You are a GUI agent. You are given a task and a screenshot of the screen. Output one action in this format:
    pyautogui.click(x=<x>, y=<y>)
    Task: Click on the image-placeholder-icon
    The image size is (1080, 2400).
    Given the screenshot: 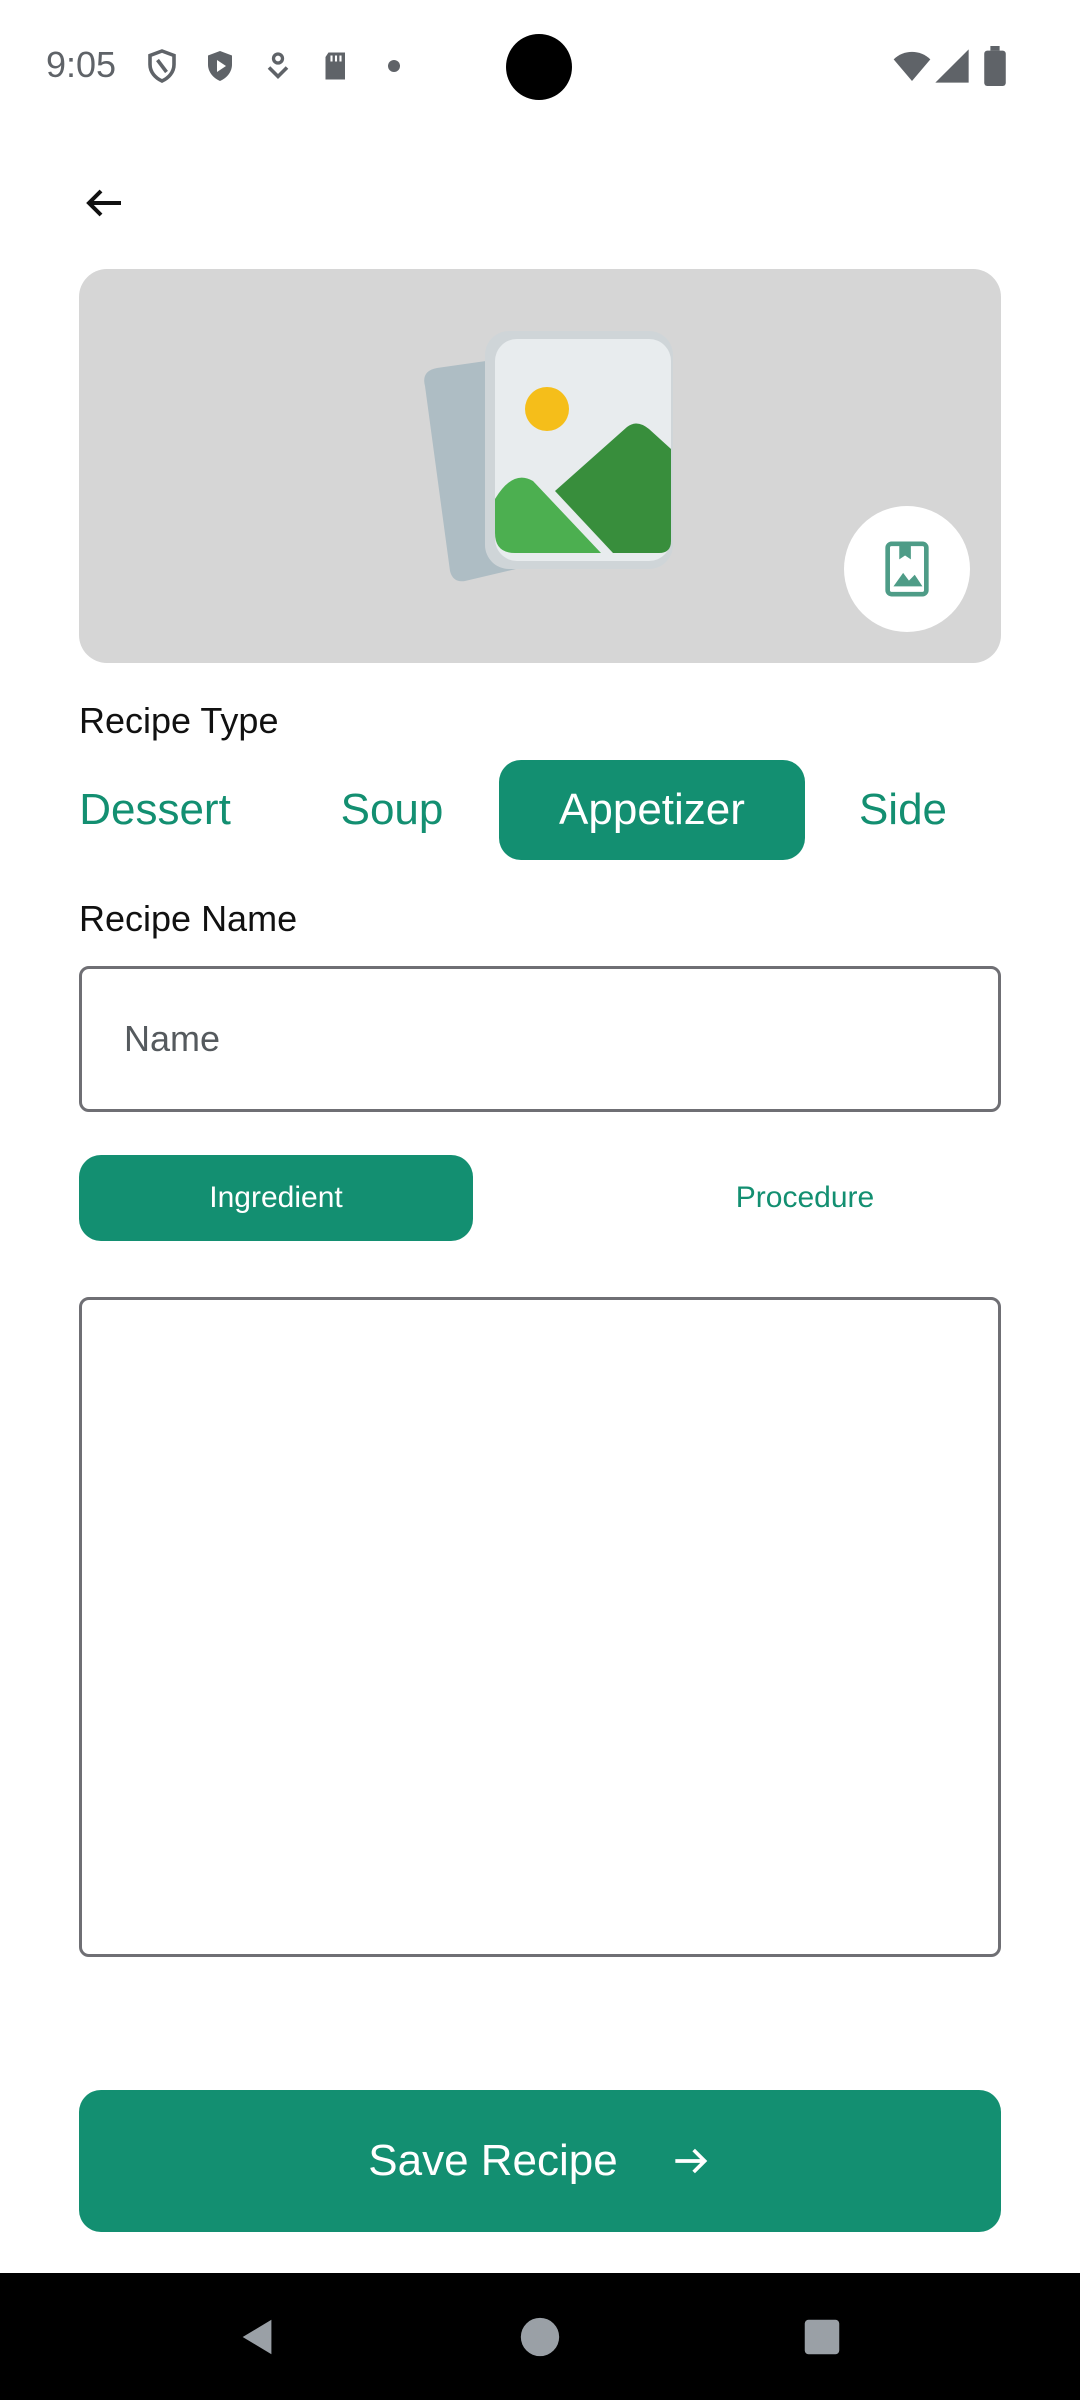 What is the action you would take?
    pyautogui.click(x=548, y=456)
    